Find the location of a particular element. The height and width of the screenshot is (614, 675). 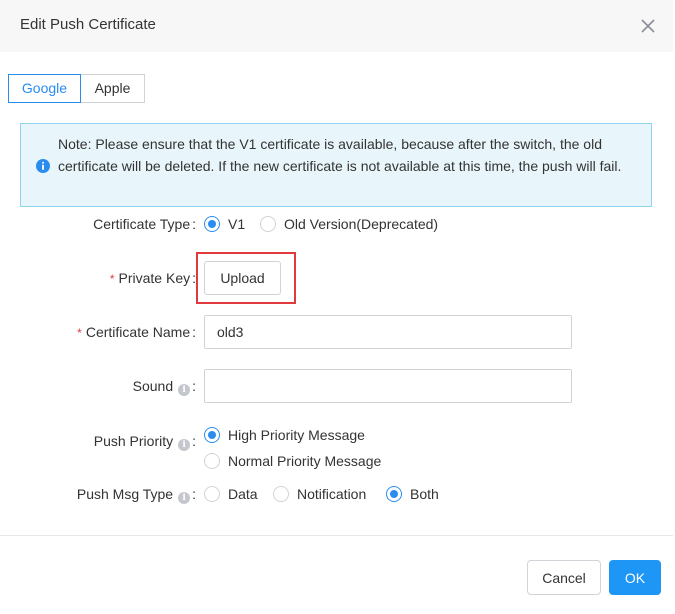

close-icon is located at coordinates (648, 26).